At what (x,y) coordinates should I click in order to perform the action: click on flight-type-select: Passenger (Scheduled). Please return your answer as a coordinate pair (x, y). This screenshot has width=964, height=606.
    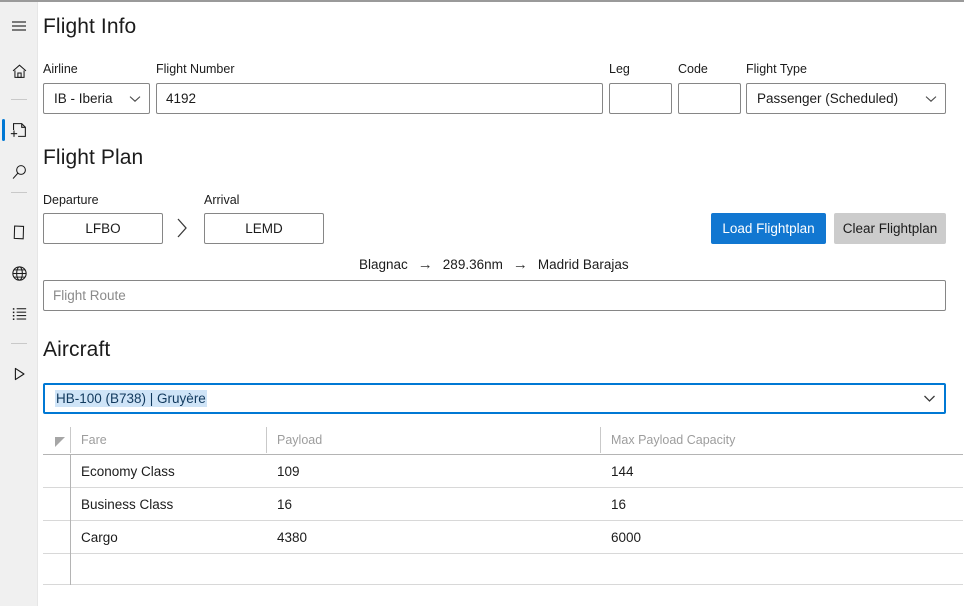
    Looking at the image, I should click on (846, 98).